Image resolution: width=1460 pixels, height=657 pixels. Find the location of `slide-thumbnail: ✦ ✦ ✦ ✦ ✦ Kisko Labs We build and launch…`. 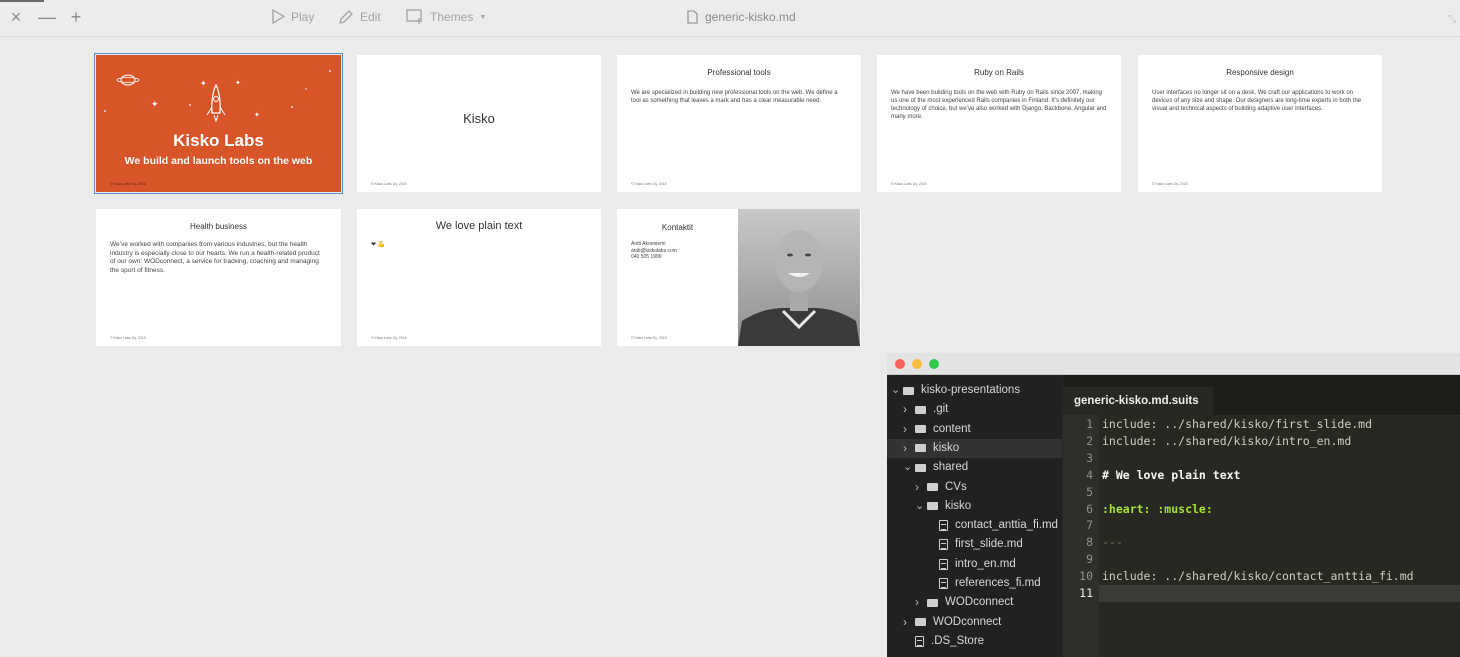

slide-thumbnail: ✦ ✦ ✦ ✦ ✦ Kisko Labs We build and launch… is located at coordinates (218, 123).